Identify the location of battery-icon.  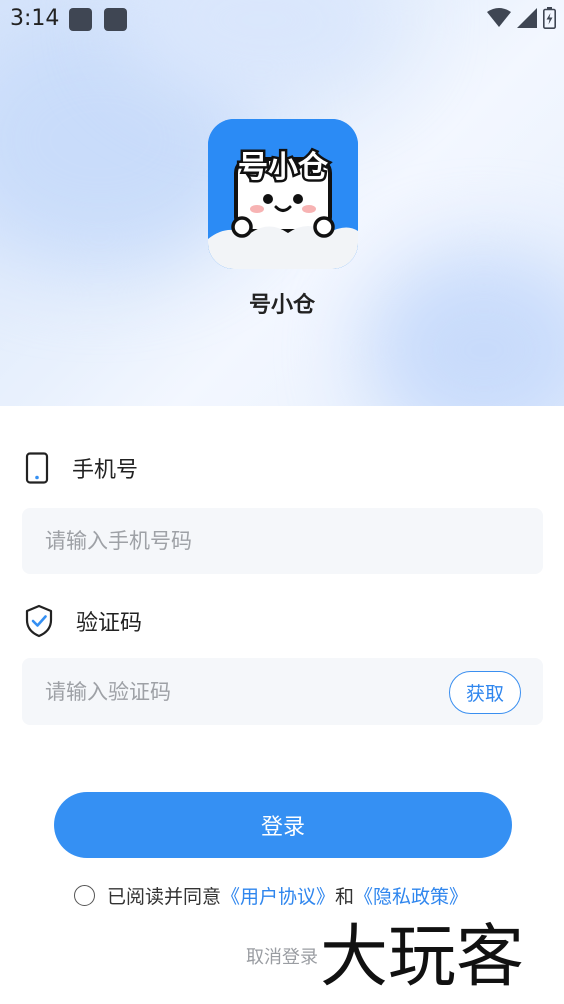
(549, 18).